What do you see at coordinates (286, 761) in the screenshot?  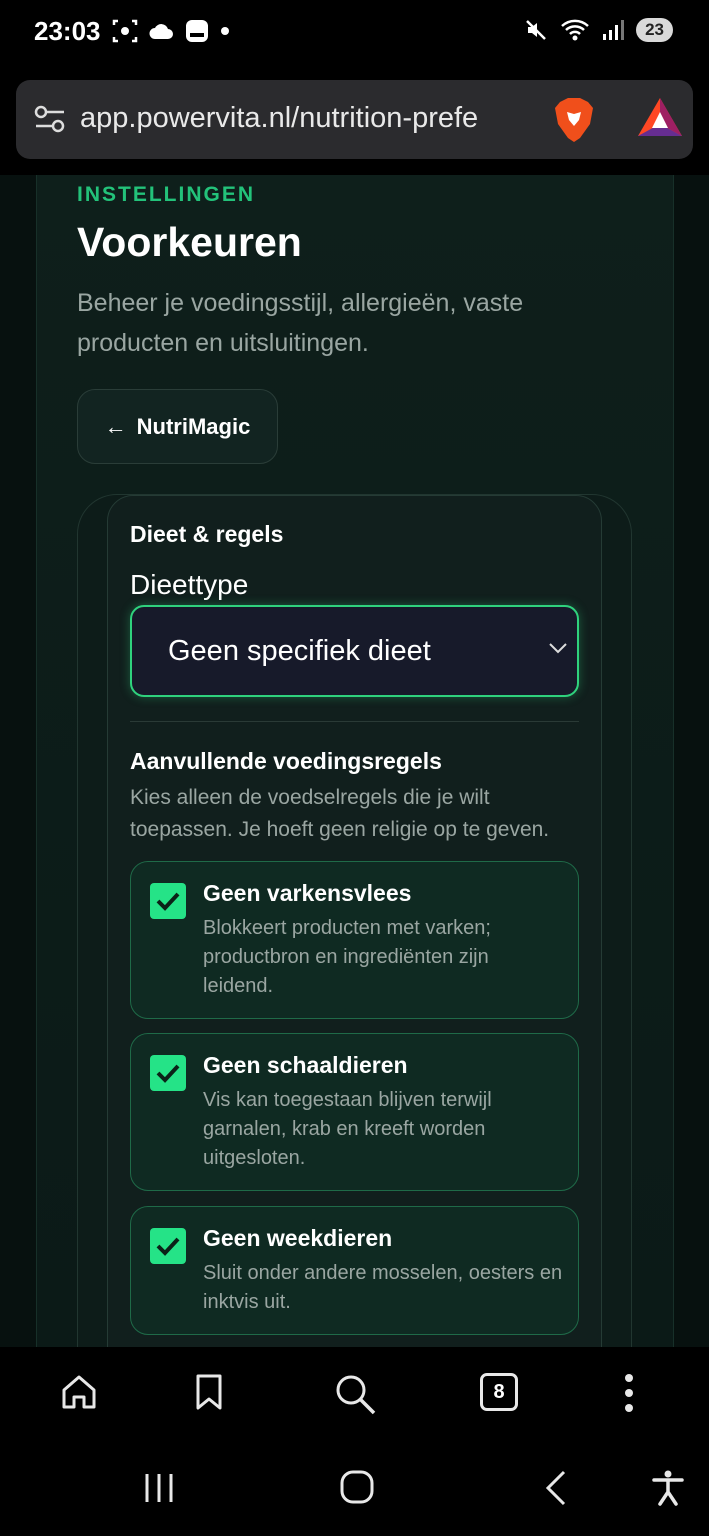 I see `rules-title: Aanvullende voedingsregels` at bounding box center [286, 761].